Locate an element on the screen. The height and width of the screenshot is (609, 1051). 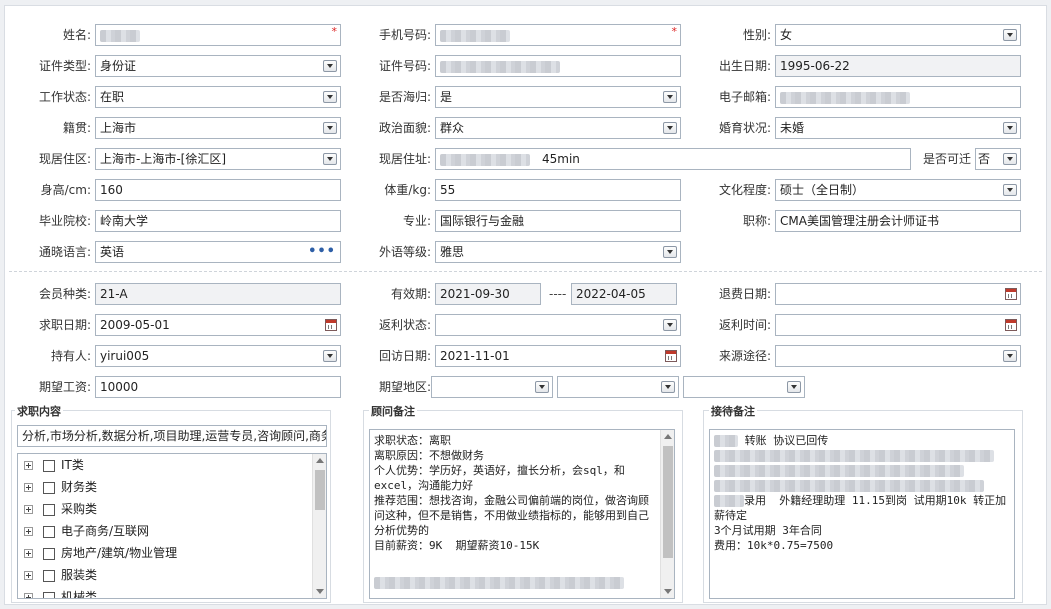
region-city-select is located at coordinates (618, 387).